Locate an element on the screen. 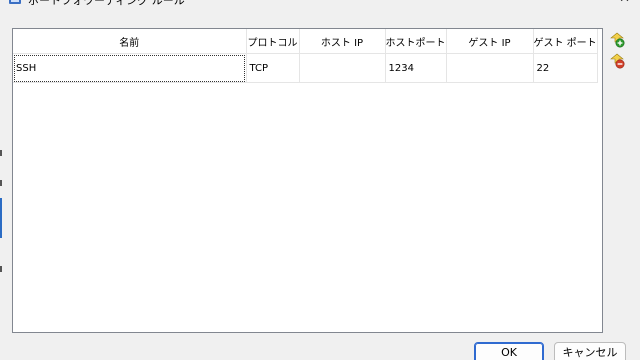 This screenshot has width=640, height=360. column-header-host-port: ホストポート is located at coordinates (416, 41).